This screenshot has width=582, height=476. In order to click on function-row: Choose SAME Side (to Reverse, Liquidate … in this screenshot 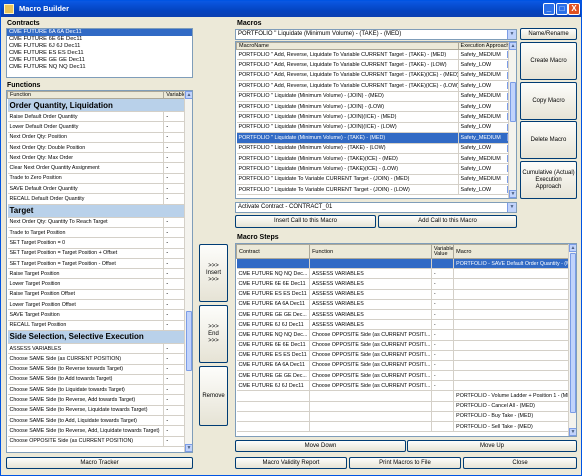, I will do `click(99, 411)`.